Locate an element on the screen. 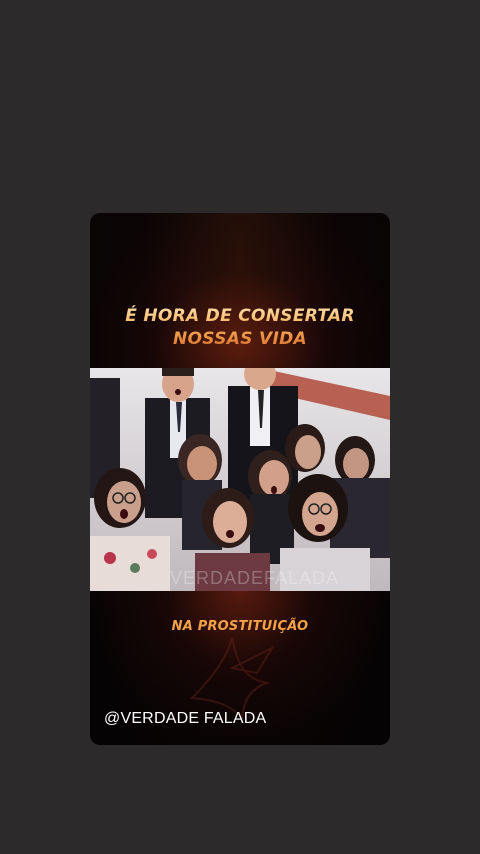 This screenshot has height=854, width=480. photo-watermark: VERDADEFALADA is located at coordinates (255, 578).